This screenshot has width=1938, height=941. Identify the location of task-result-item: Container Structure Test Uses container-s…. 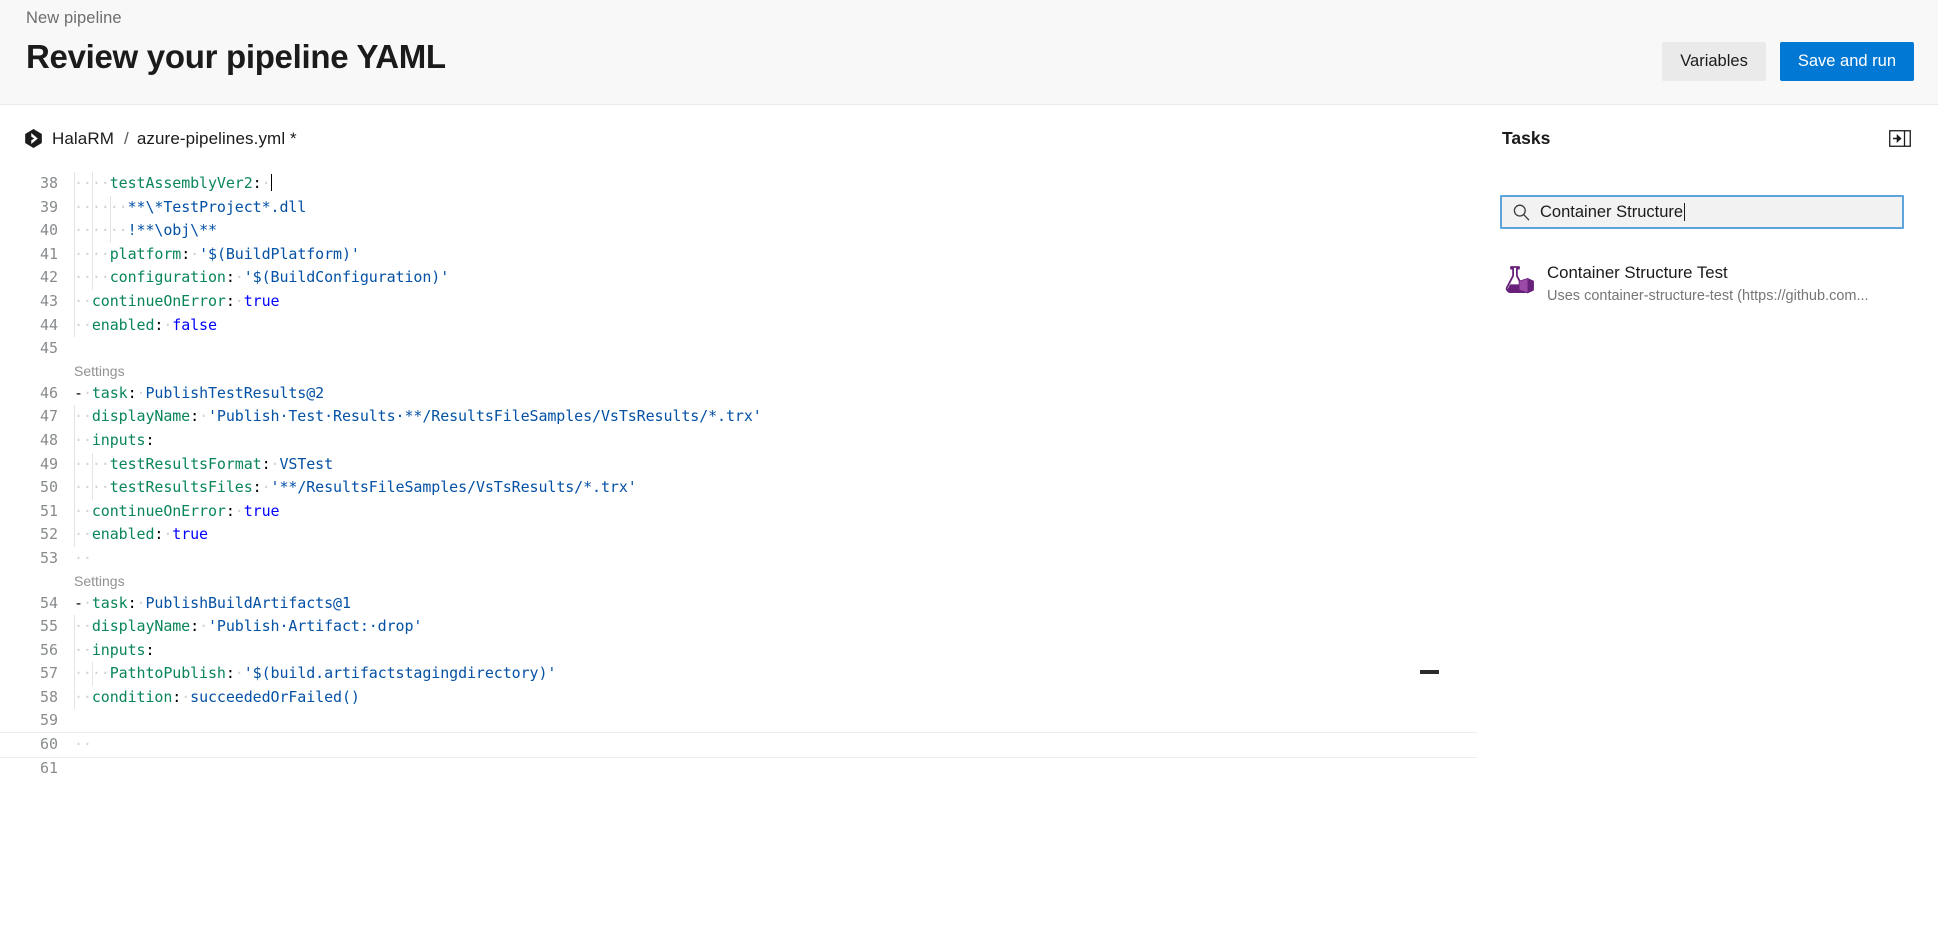
(1708, 284).